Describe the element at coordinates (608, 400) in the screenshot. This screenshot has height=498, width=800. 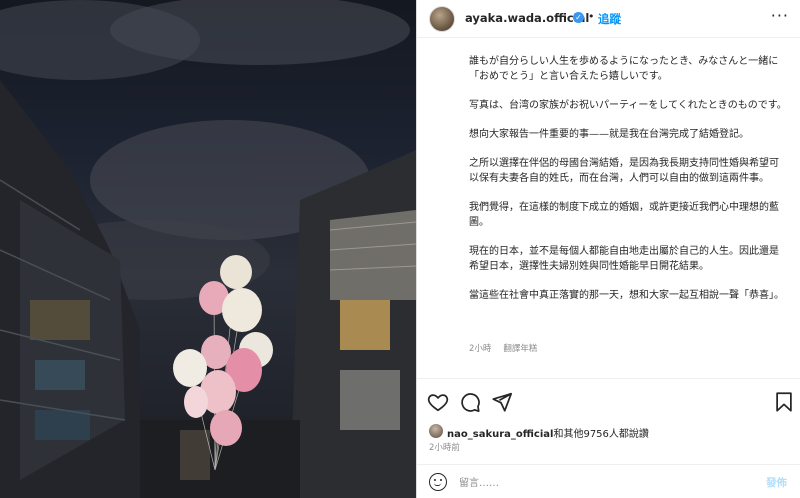
I see `action-bar` at that location.